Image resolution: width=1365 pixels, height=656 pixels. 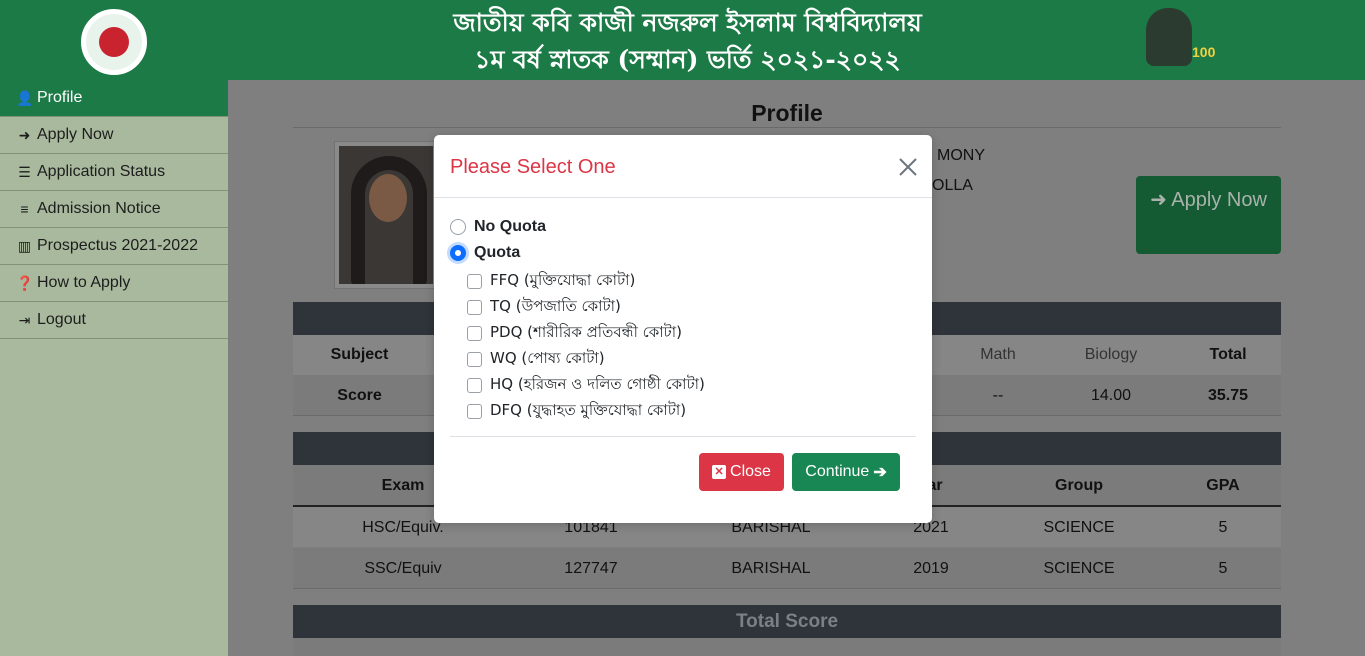 I want to click on close-icon, so click(x=908, y=167).